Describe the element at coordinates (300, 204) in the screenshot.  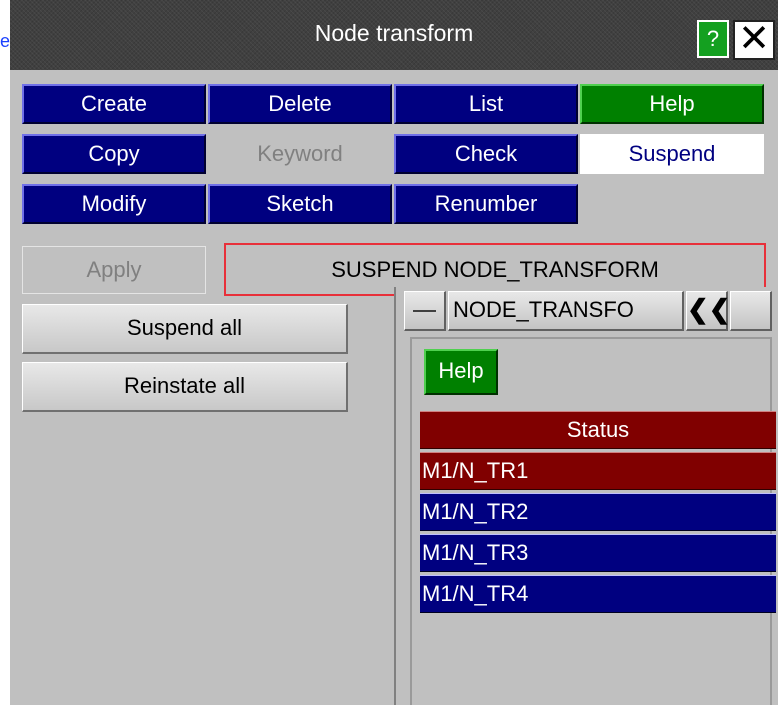
I see `sketch-button: Sketch` at that location.